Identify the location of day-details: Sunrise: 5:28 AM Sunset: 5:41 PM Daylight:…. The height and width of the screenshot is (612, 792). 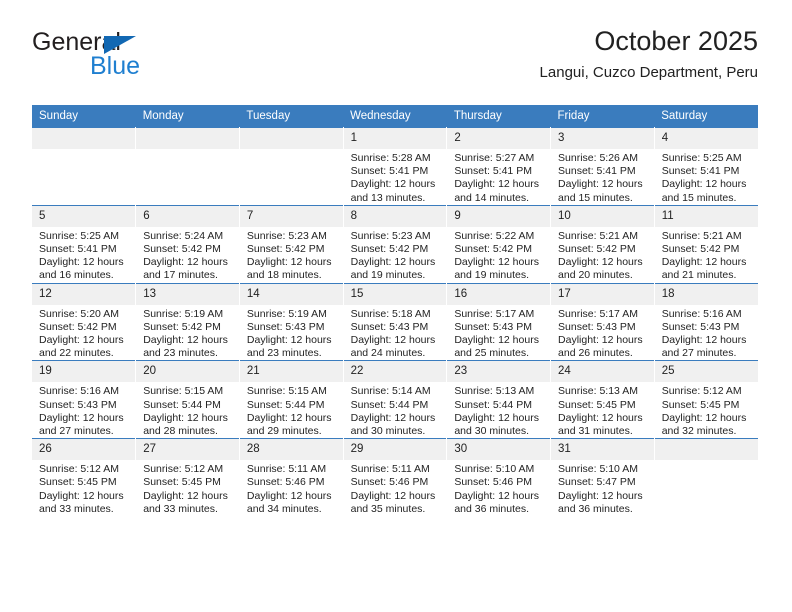
(395, 177).